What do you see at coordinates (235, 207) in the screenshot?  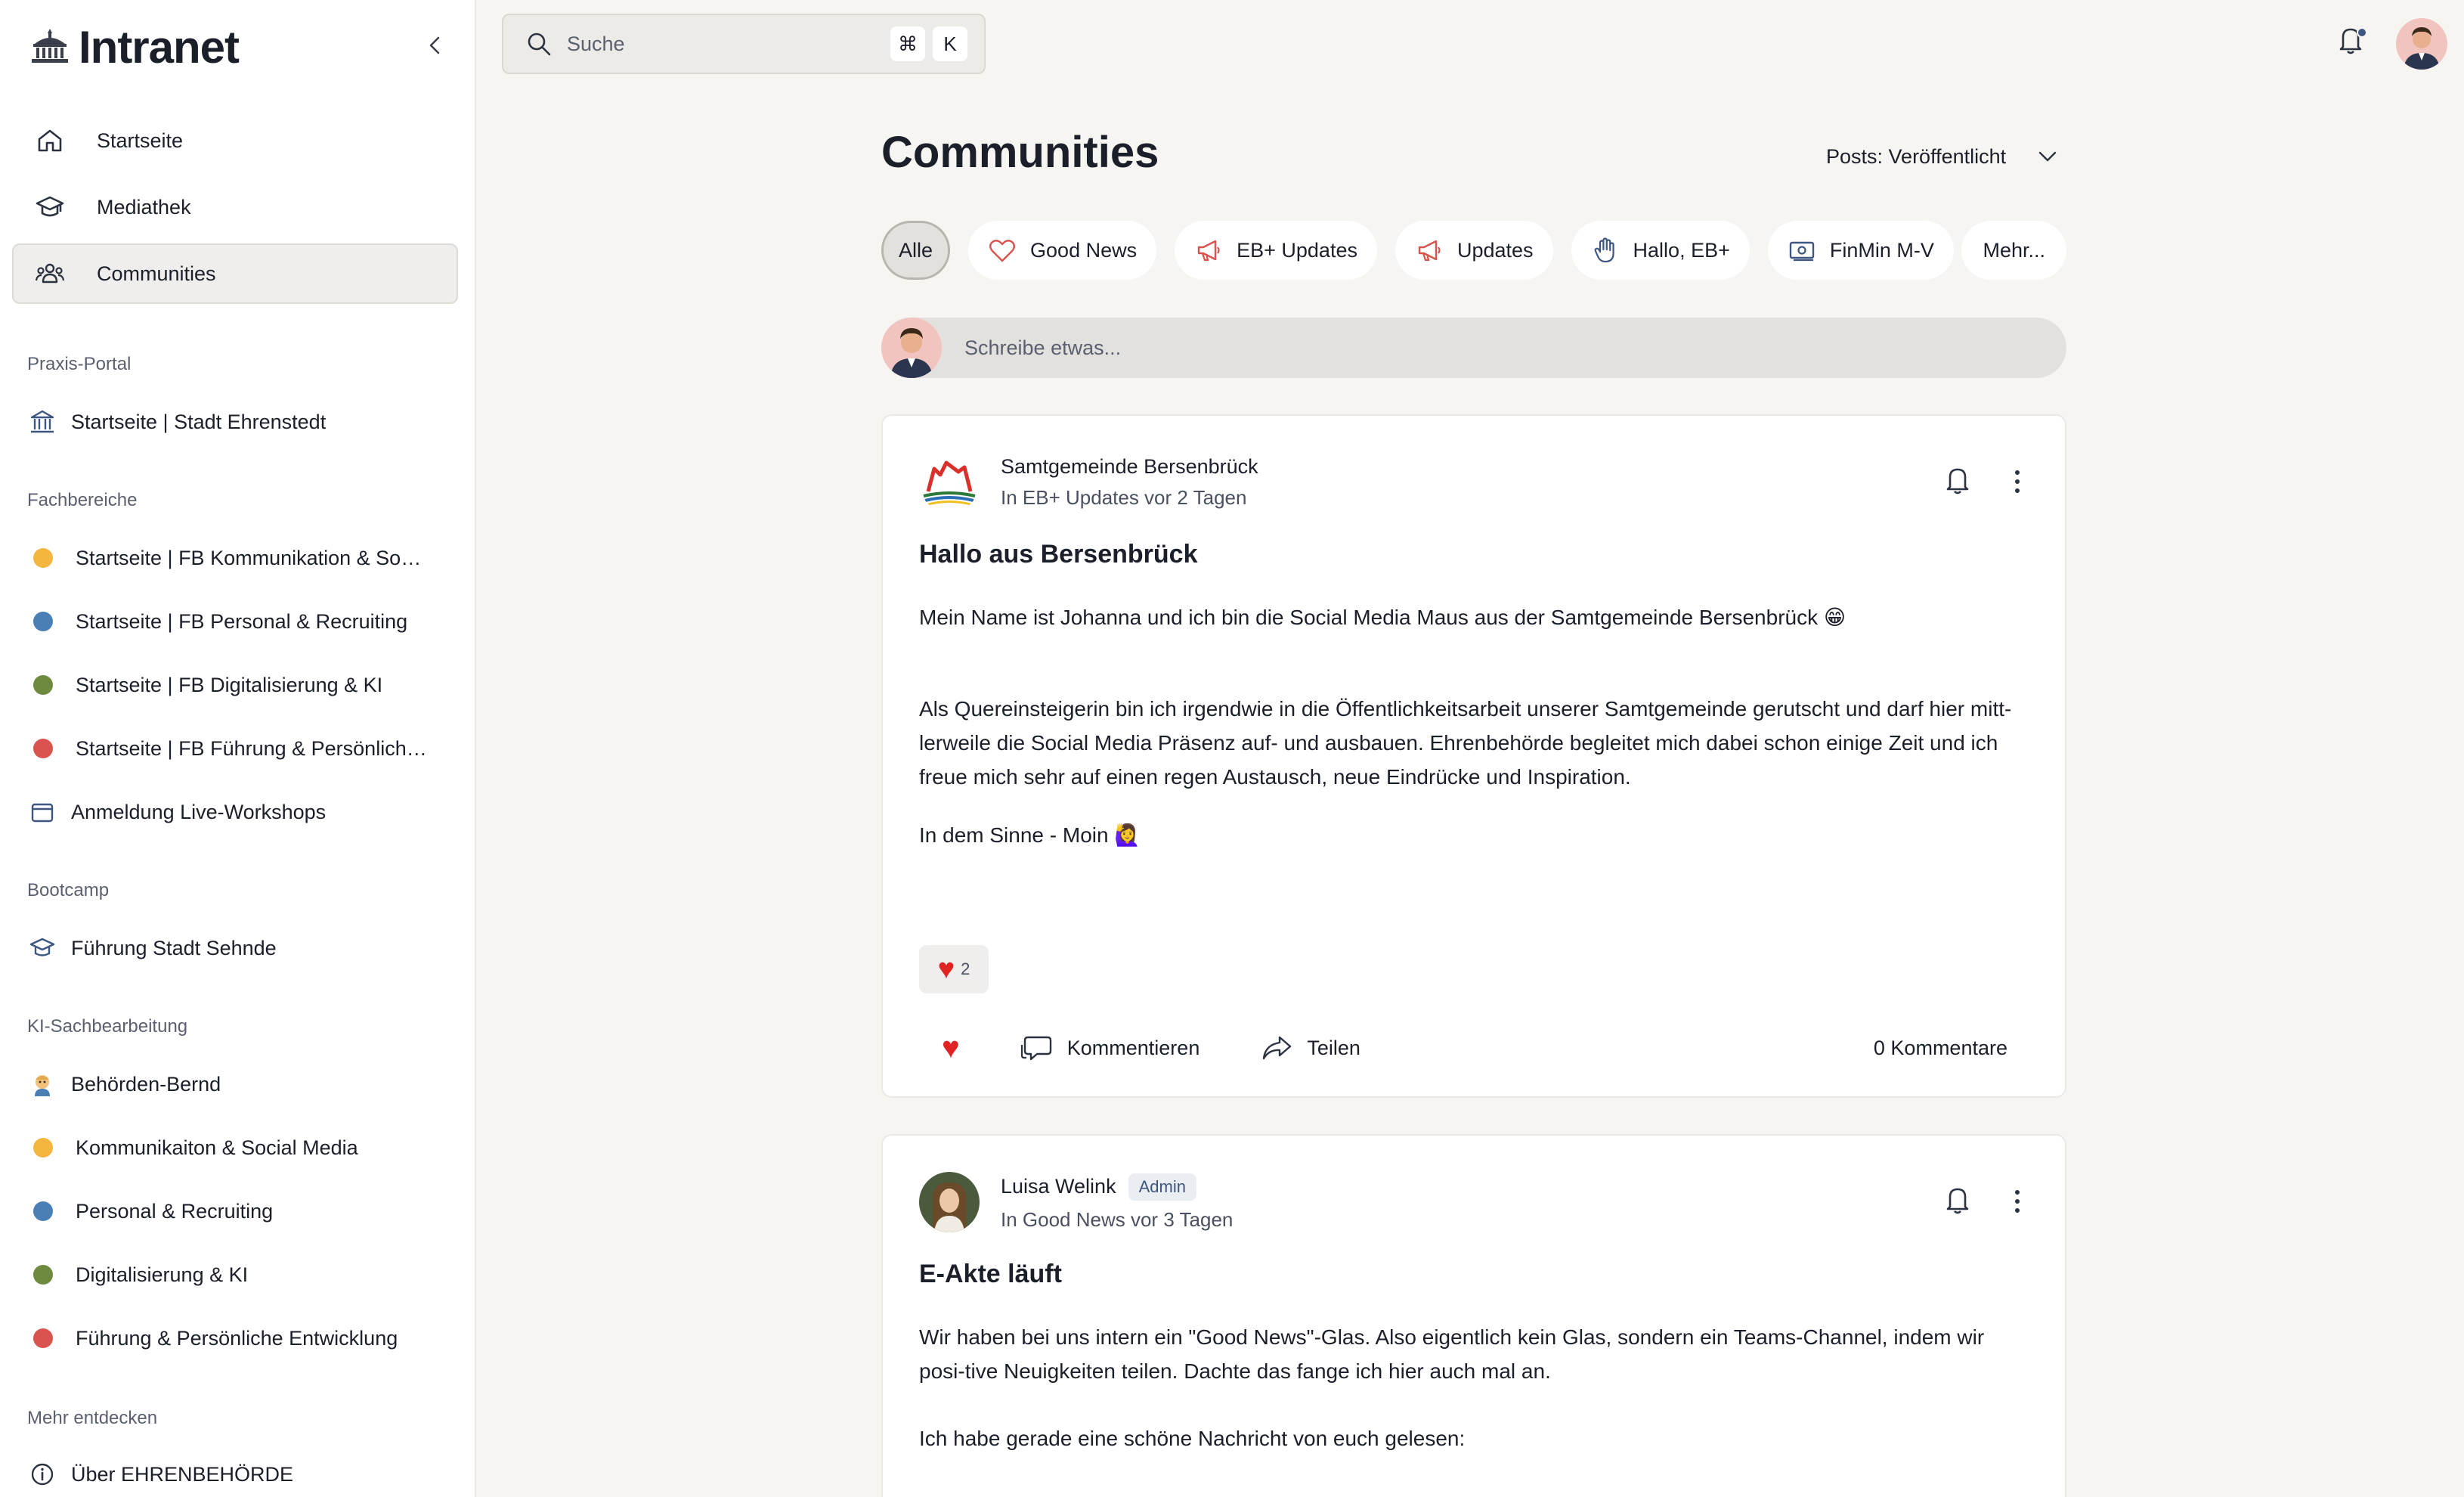 I see `nav-item-mediathek: Mediathek` at bounding box center [235, 207].